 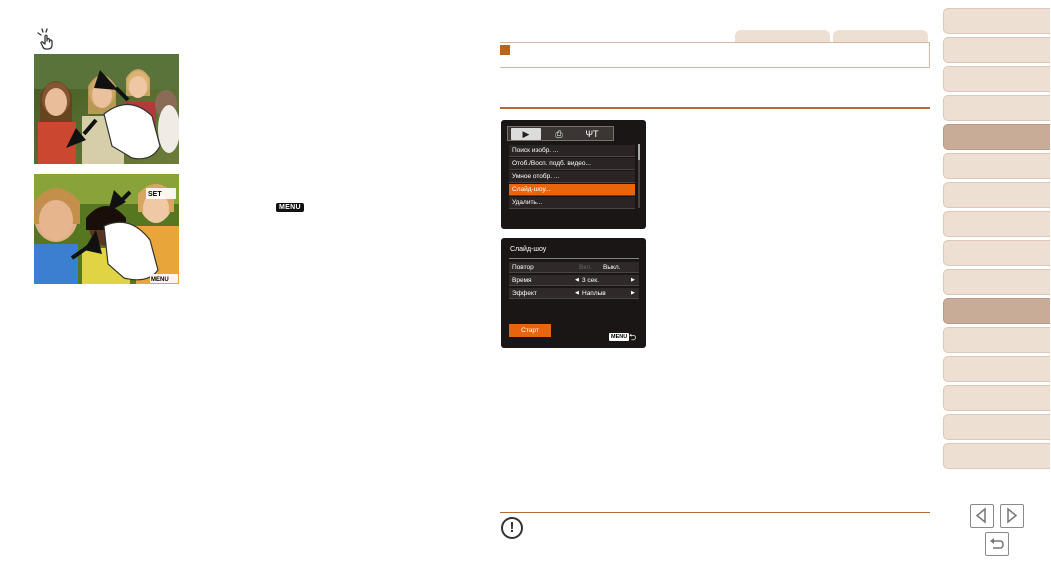 What do you see at coordinates (45, 39) in the screenshot?
I see `touch-tap-icon` at bounding box center [45, 39].